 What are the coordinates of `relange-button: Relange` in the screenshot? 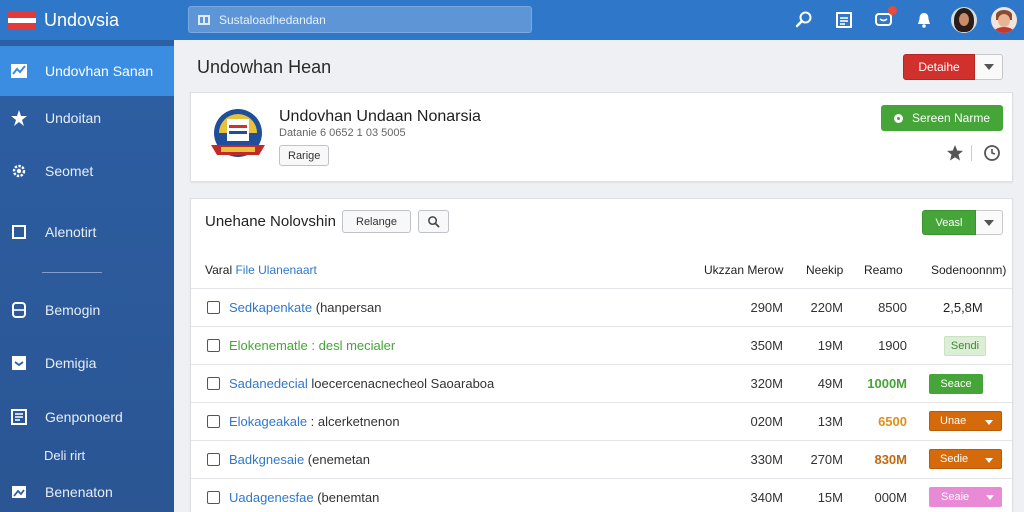 It's located at (376, 221).